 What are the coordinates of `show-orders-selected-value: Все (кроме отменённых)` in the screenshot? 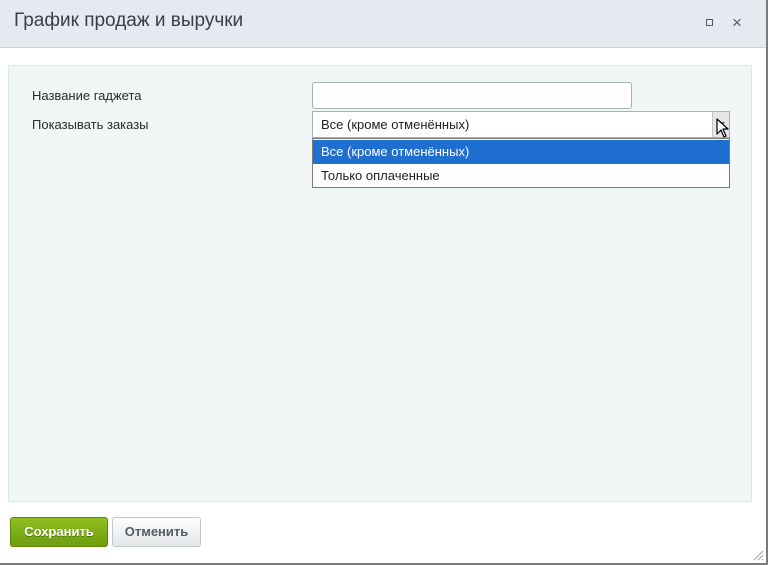 It's located at (395, 124).